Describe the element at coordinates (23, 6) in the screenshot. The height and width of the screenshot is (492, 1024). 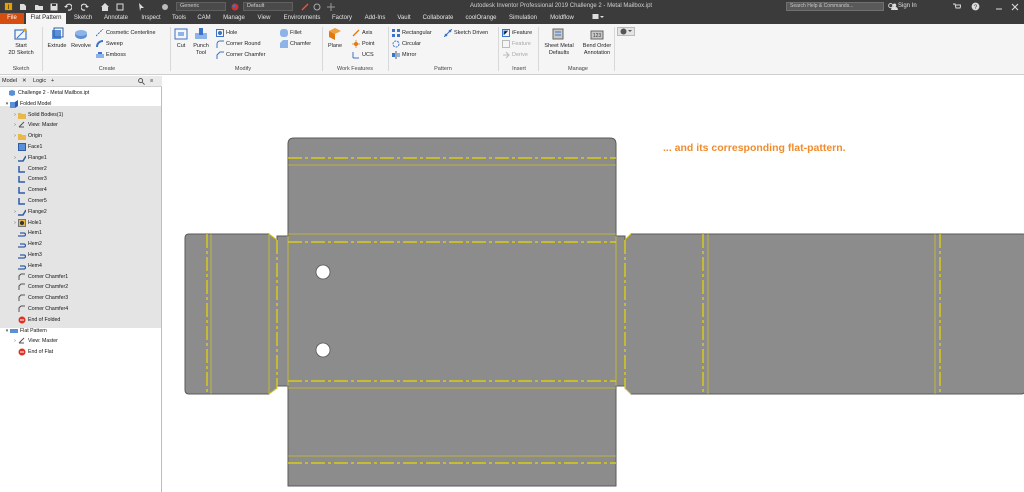
I see `new-icon` at that location.